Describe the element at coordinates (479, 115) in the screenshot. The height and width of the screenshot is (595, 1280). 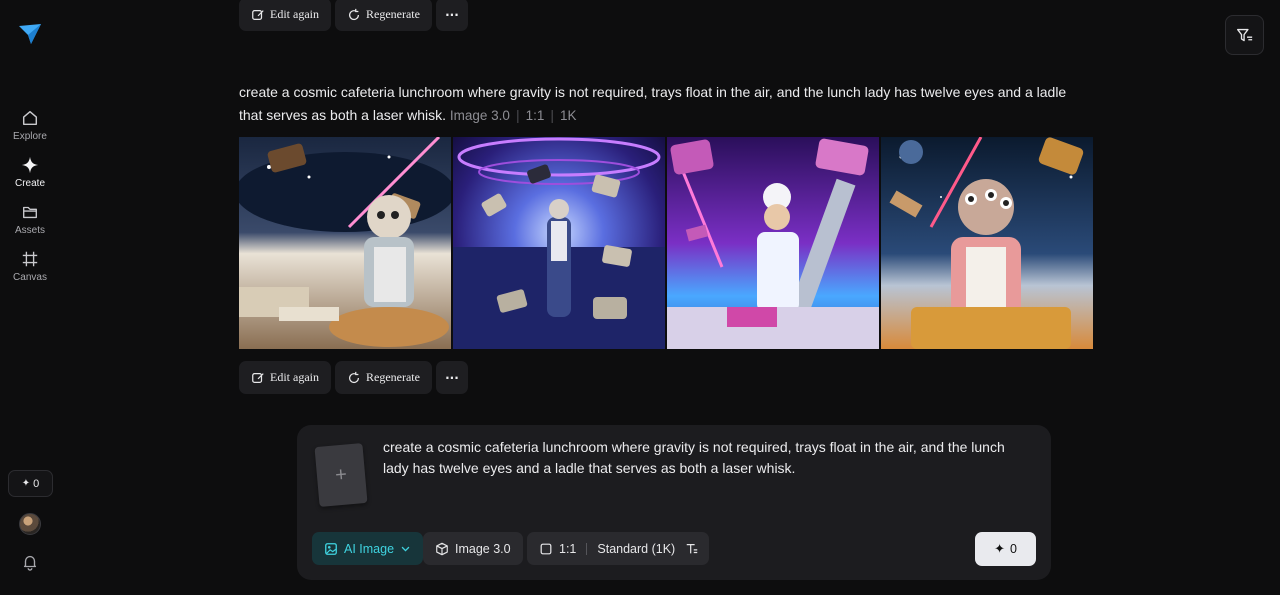
I see `model-tag: Image 3.0` at that location.